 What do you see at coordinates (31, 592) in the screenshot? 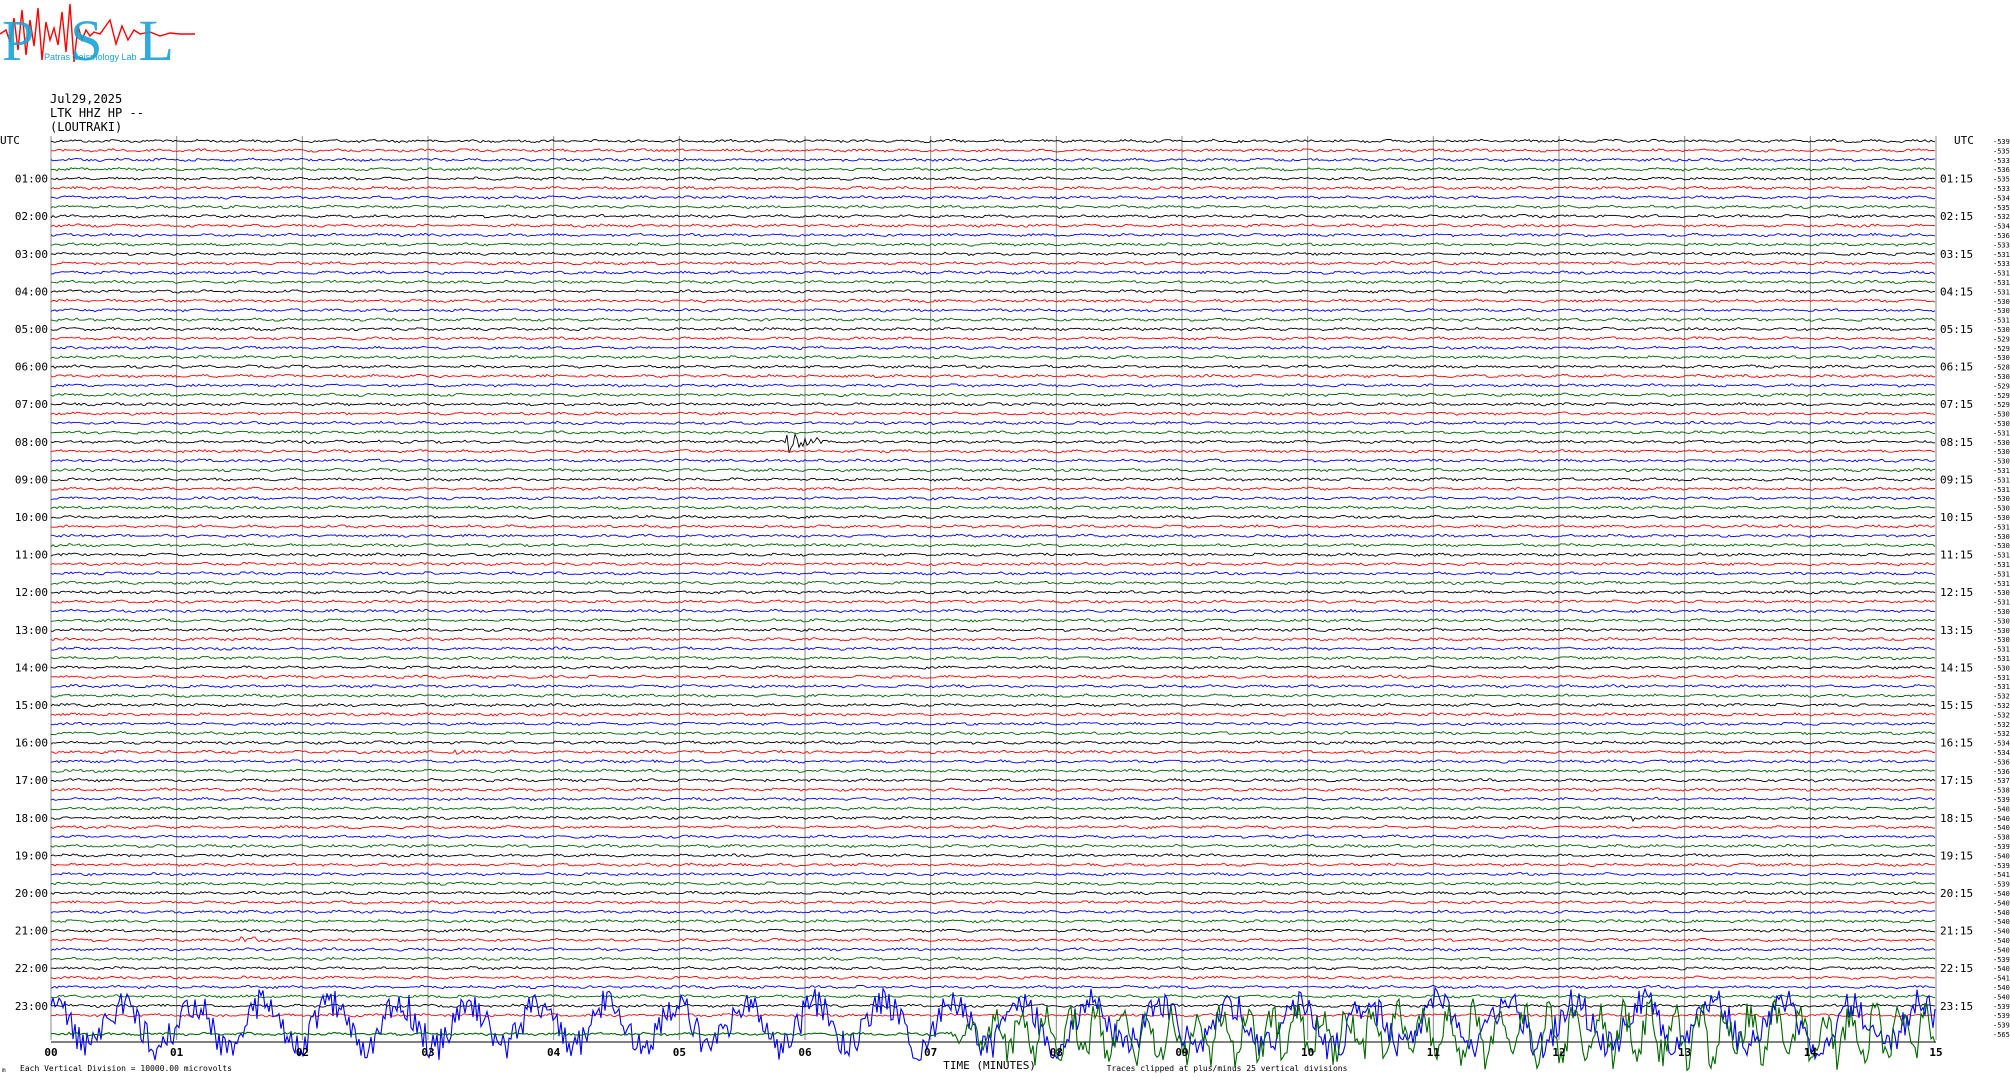
I see `left-hour-label: 12:00` at bounding box center [31, 592].